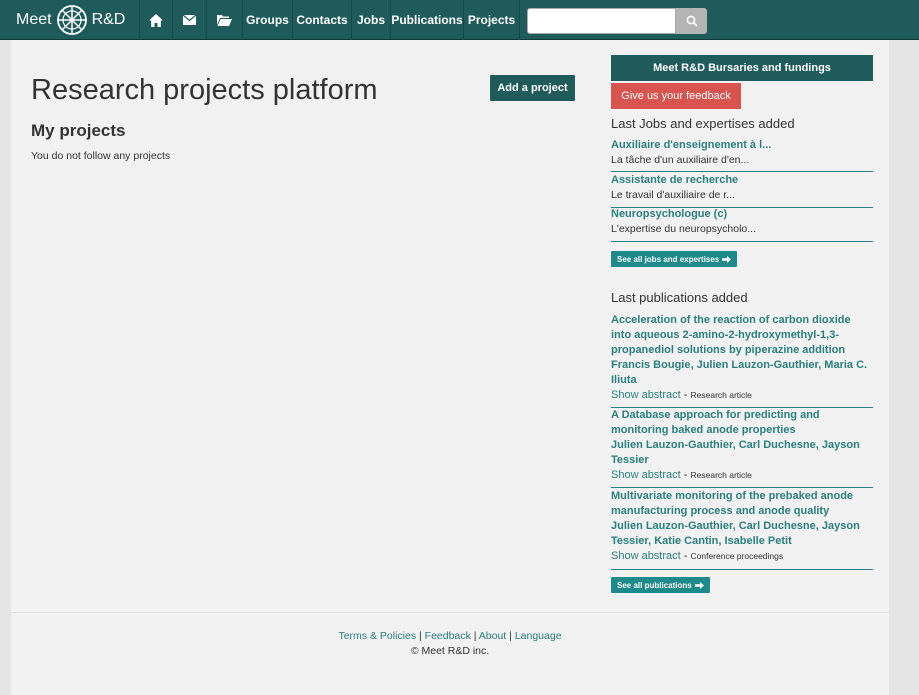 The height and width of the screenshot is (695, 919). I want to click on bursaries-button: Meet R&D Bursaries and fundings, so click(742, 68).